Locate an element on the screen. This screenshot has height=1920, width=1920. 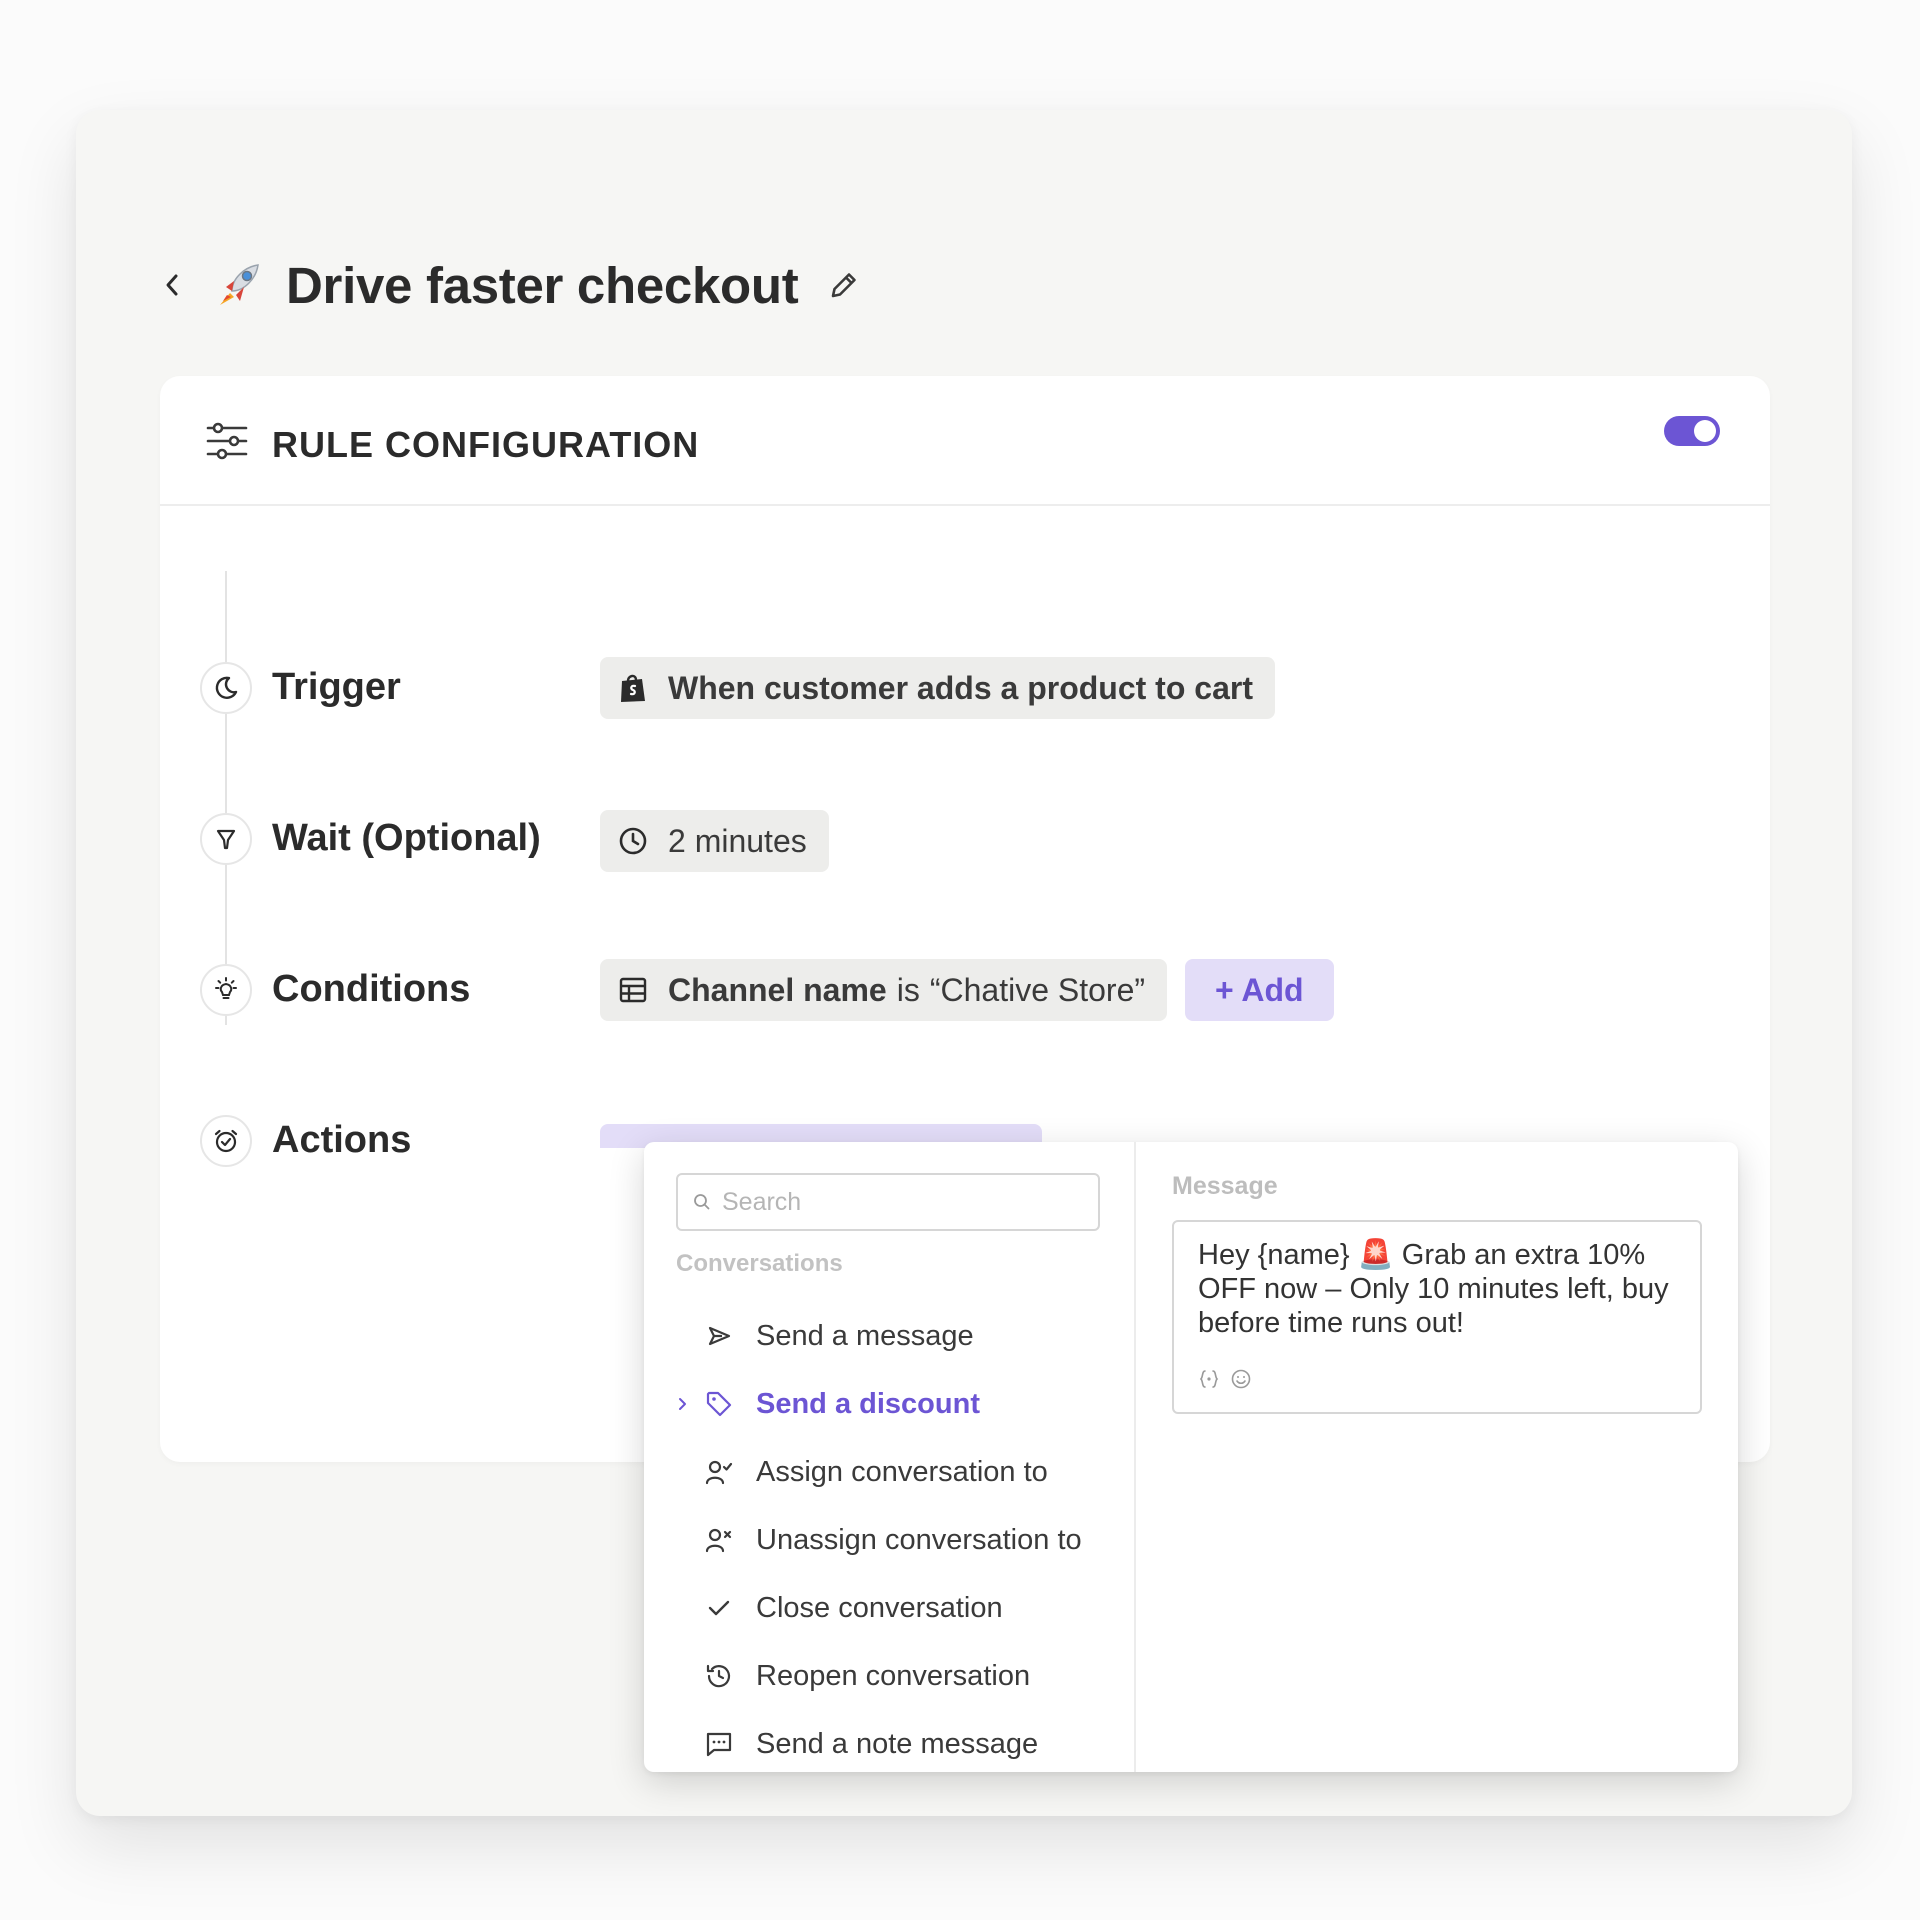
menu-item-label: Assign conversation to is located at coordinates (902, 1471).